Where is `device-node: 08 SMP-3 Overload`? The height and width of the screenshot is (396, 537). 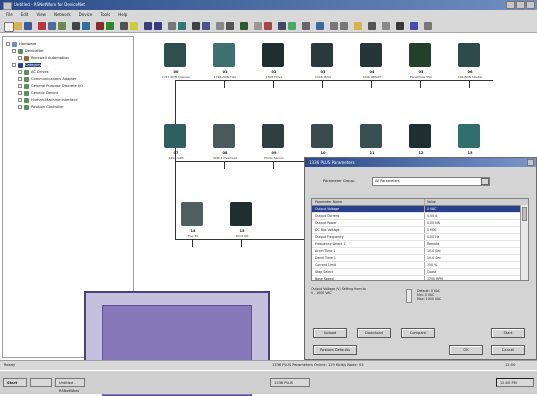
device-node: 08 SMP-3 Overload is located at coordinates (225, 147).